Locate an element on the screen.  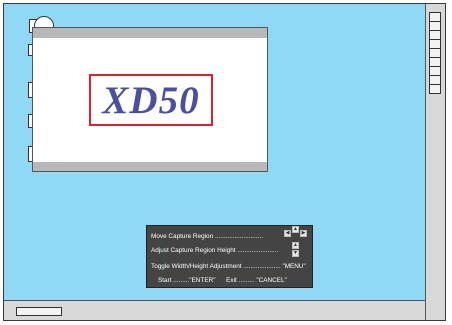
vertical-scroll-thumb is located at coordinates (435, 53).